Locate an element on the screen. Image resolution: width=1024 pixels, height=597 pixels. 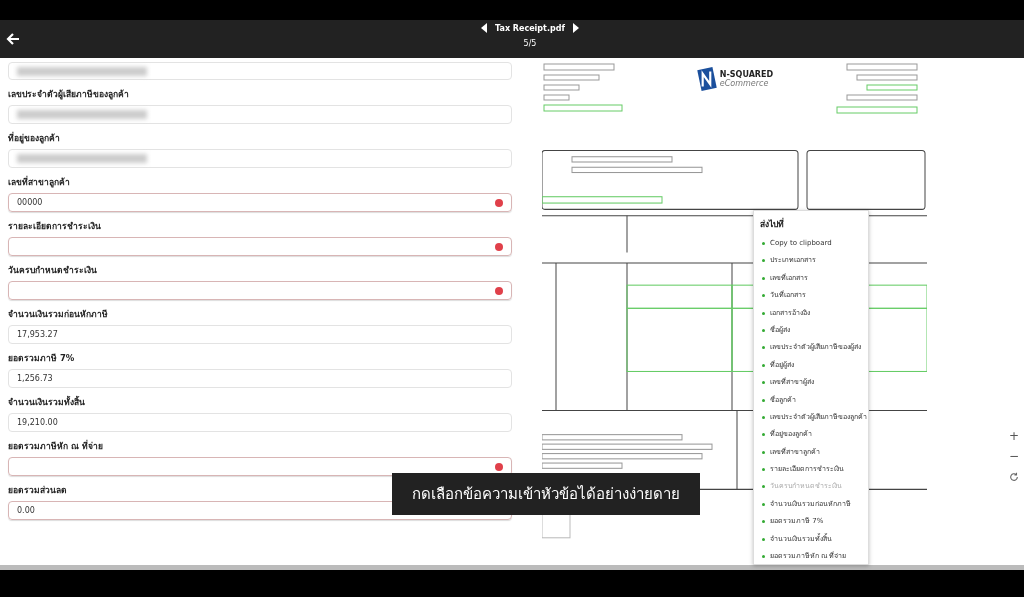
next-page-icon is located at coordinates (575, 28).